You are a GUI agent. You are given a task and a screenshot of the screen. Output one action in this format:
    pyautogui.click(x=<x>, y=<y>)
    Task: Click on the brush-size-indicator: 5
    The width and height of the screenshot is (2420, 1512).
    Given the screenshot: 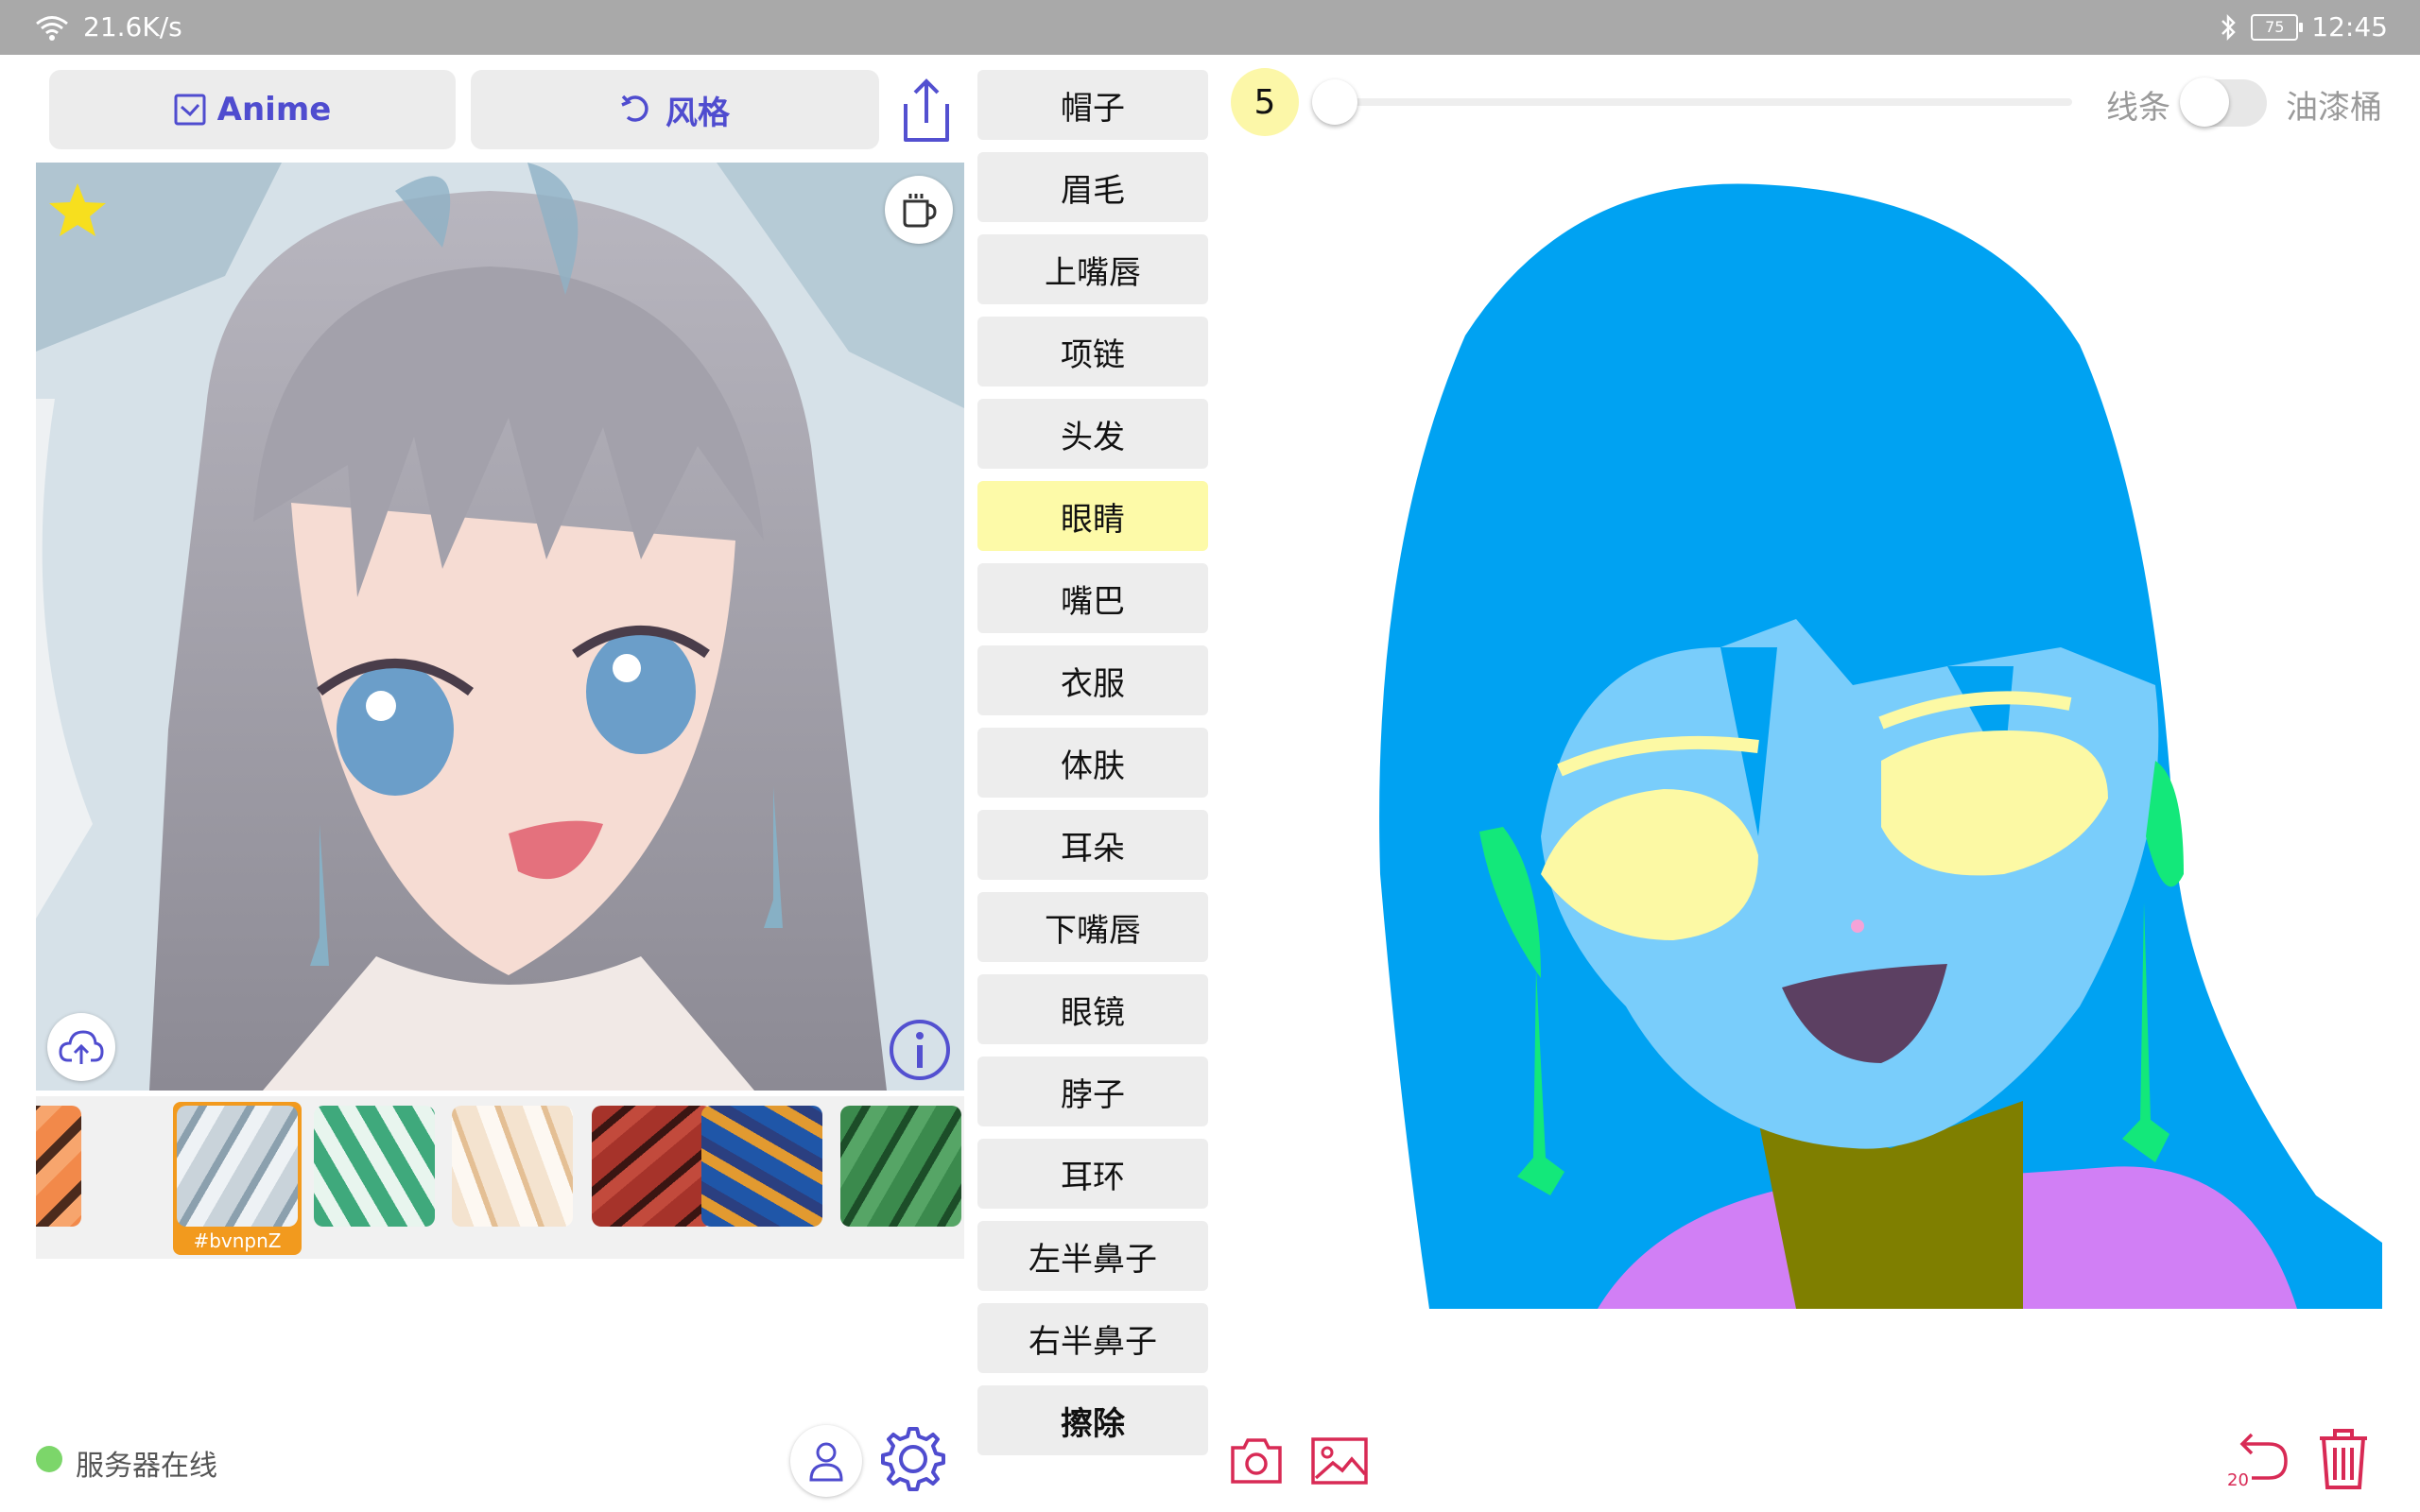 What is the action you would take?
    pyautogui.click(x=1265, y=102)
    